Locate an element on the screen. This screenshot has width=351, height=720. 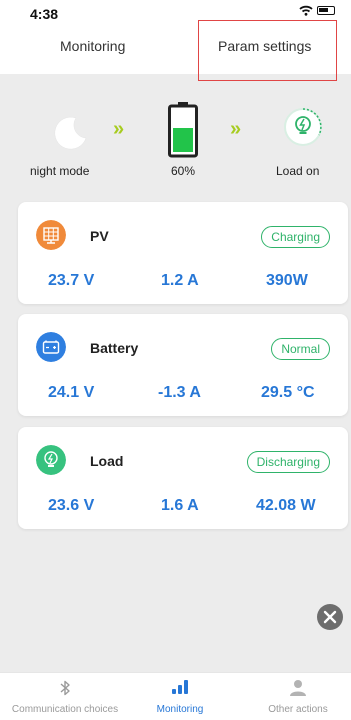
nav-communication-choices: Communication choices is located at coordinates (65, 696).